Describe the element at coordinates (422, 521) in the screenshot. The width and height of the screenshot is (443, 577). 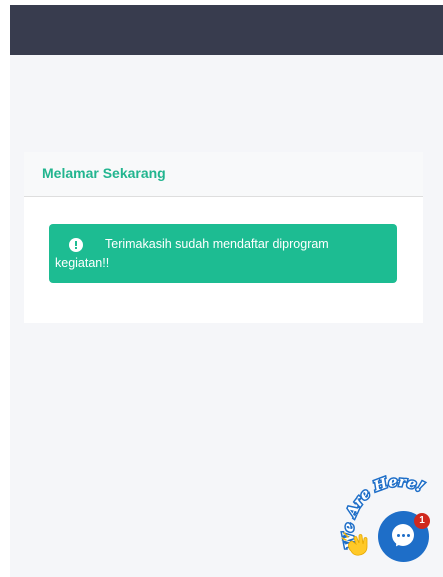
I see `notification-badge: 1` at that location.